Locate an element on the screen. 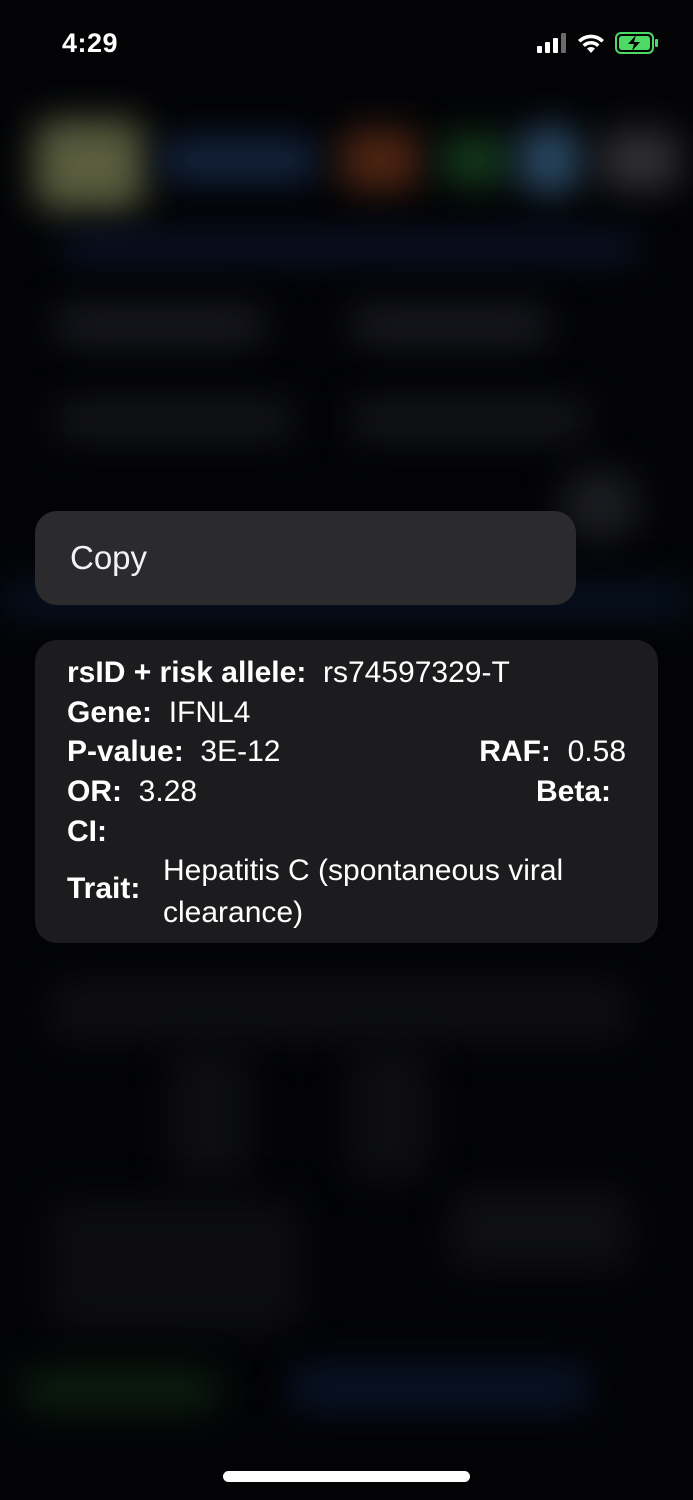 This screenshot has width=693, height=1500. rsid-row: rsID + risk allele: rs74597329-T is located at coordinates (288, 673).